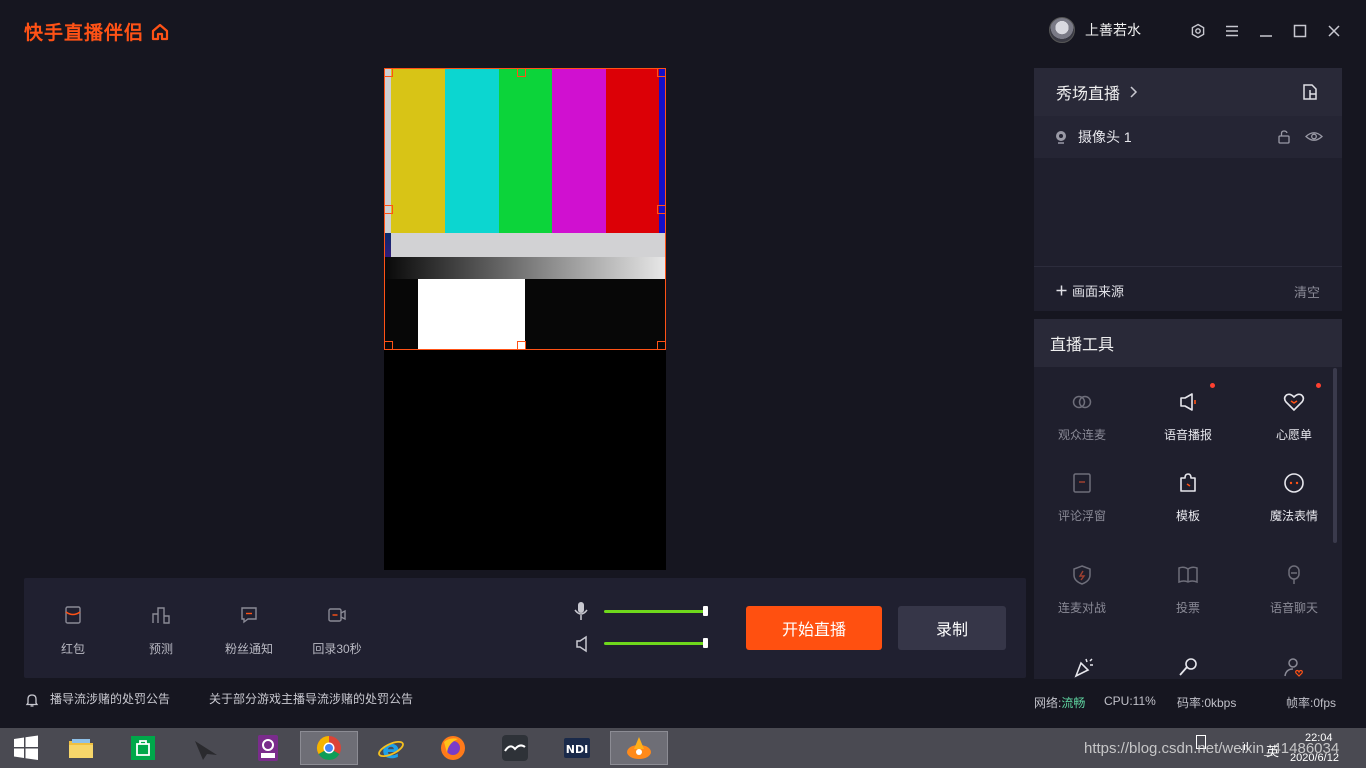 The height and width of the screenshot is (768, 1366). Describe the element at coordinates (1061, 290) in the screenshot. I see `plus-icon` at that location.